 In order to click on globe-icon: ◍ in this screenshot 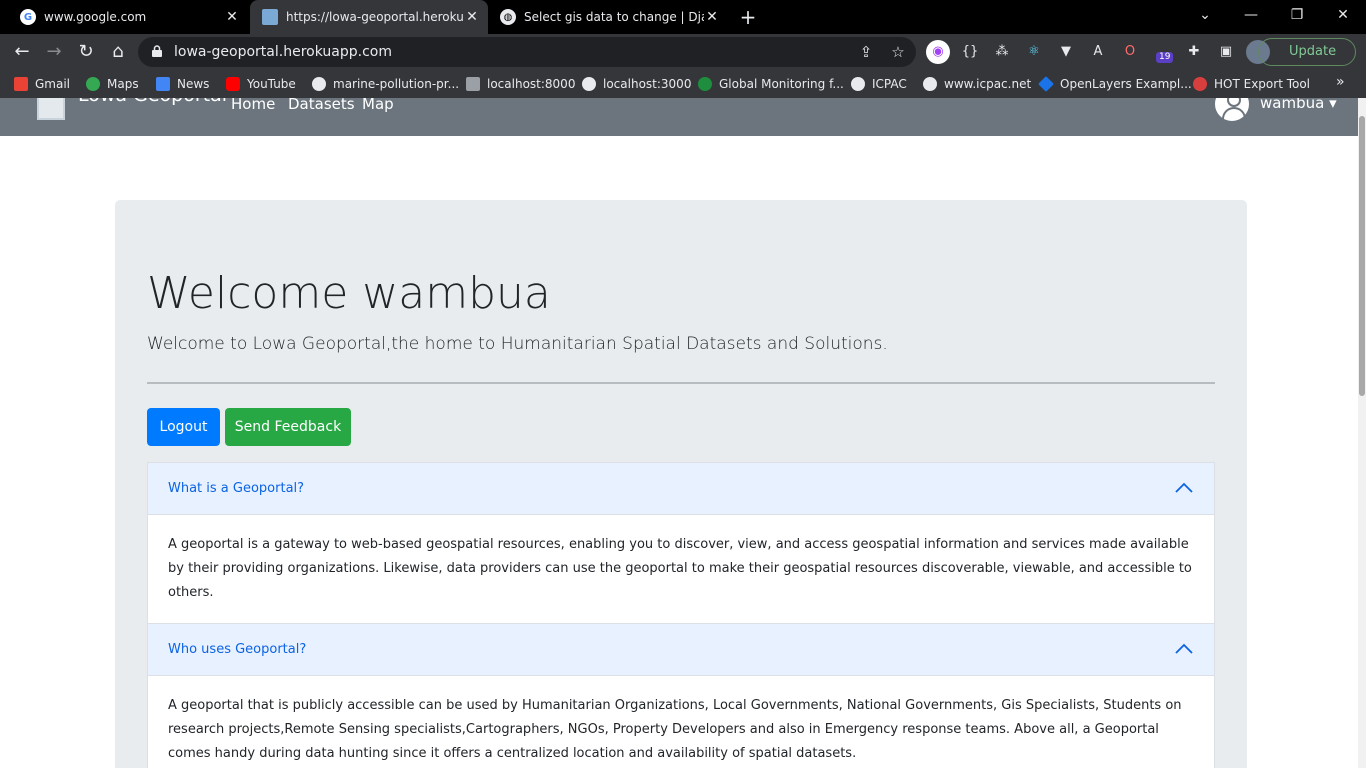, I will do `click(508, 17)`.